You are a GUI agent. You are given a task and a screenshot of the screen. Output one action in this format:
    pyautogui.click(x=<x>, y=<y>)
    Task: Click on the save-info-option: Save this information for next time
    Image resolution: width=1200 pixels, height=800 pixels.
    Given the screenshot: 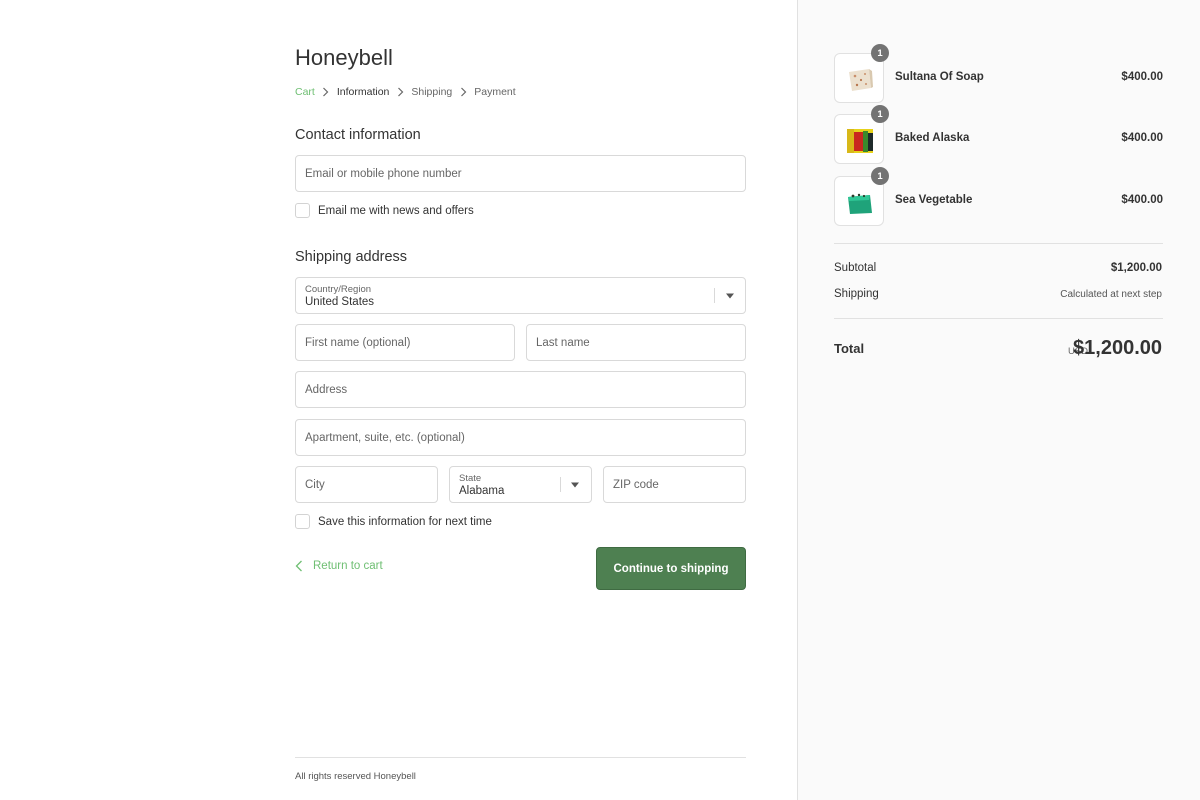 What is the action you would take?
    pyautogui.click(x=393, y=521)
    